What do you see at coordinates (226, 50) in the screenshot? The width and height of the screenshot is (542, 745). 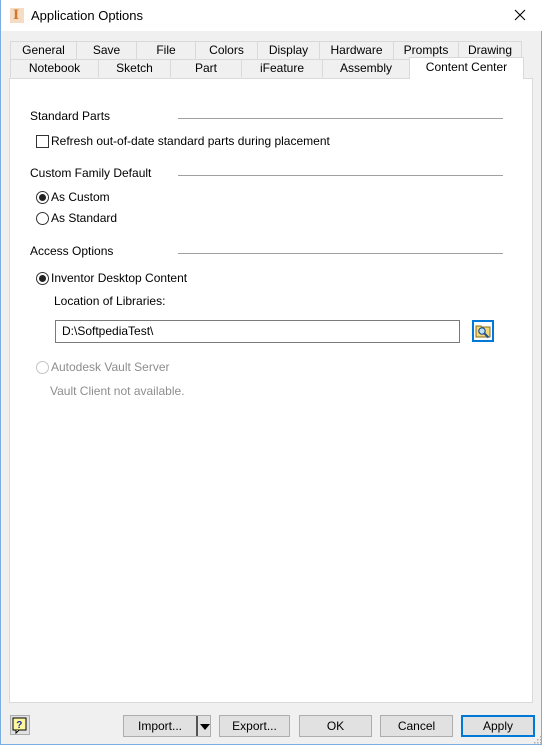 I see `tab-colors: Colors` at bounding box center [226, 50].